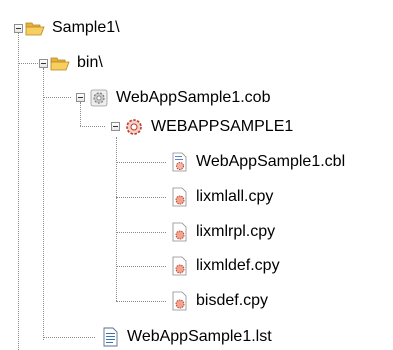 This screenshot has width=393, height=350. What do you see at coordinates (110, 337) in the screenshot?
I see `text-document-icon` at bounding box center [110, 337].